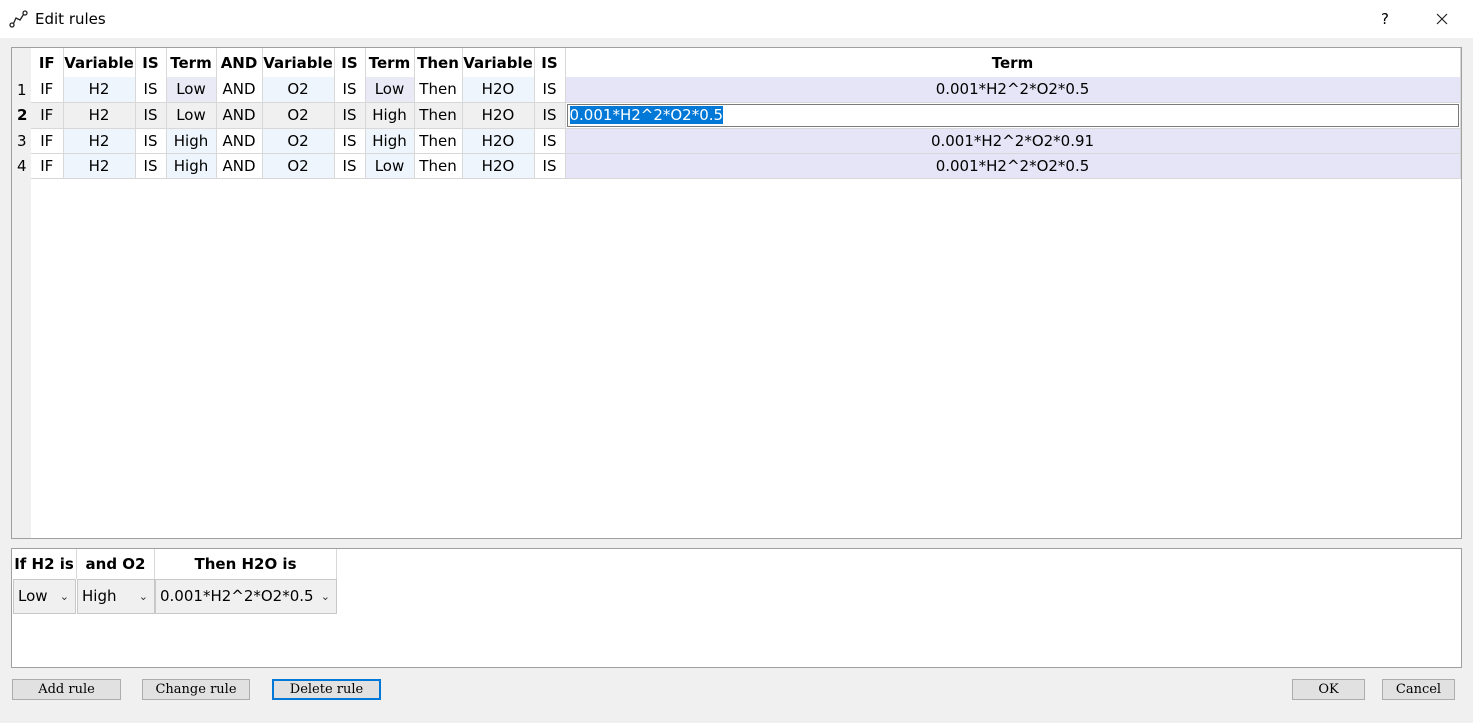  What do you see at coordinates (1418, 689) in the screenshot?
I see `cancel-button: Cancel` at bounding box center [1418, 689].